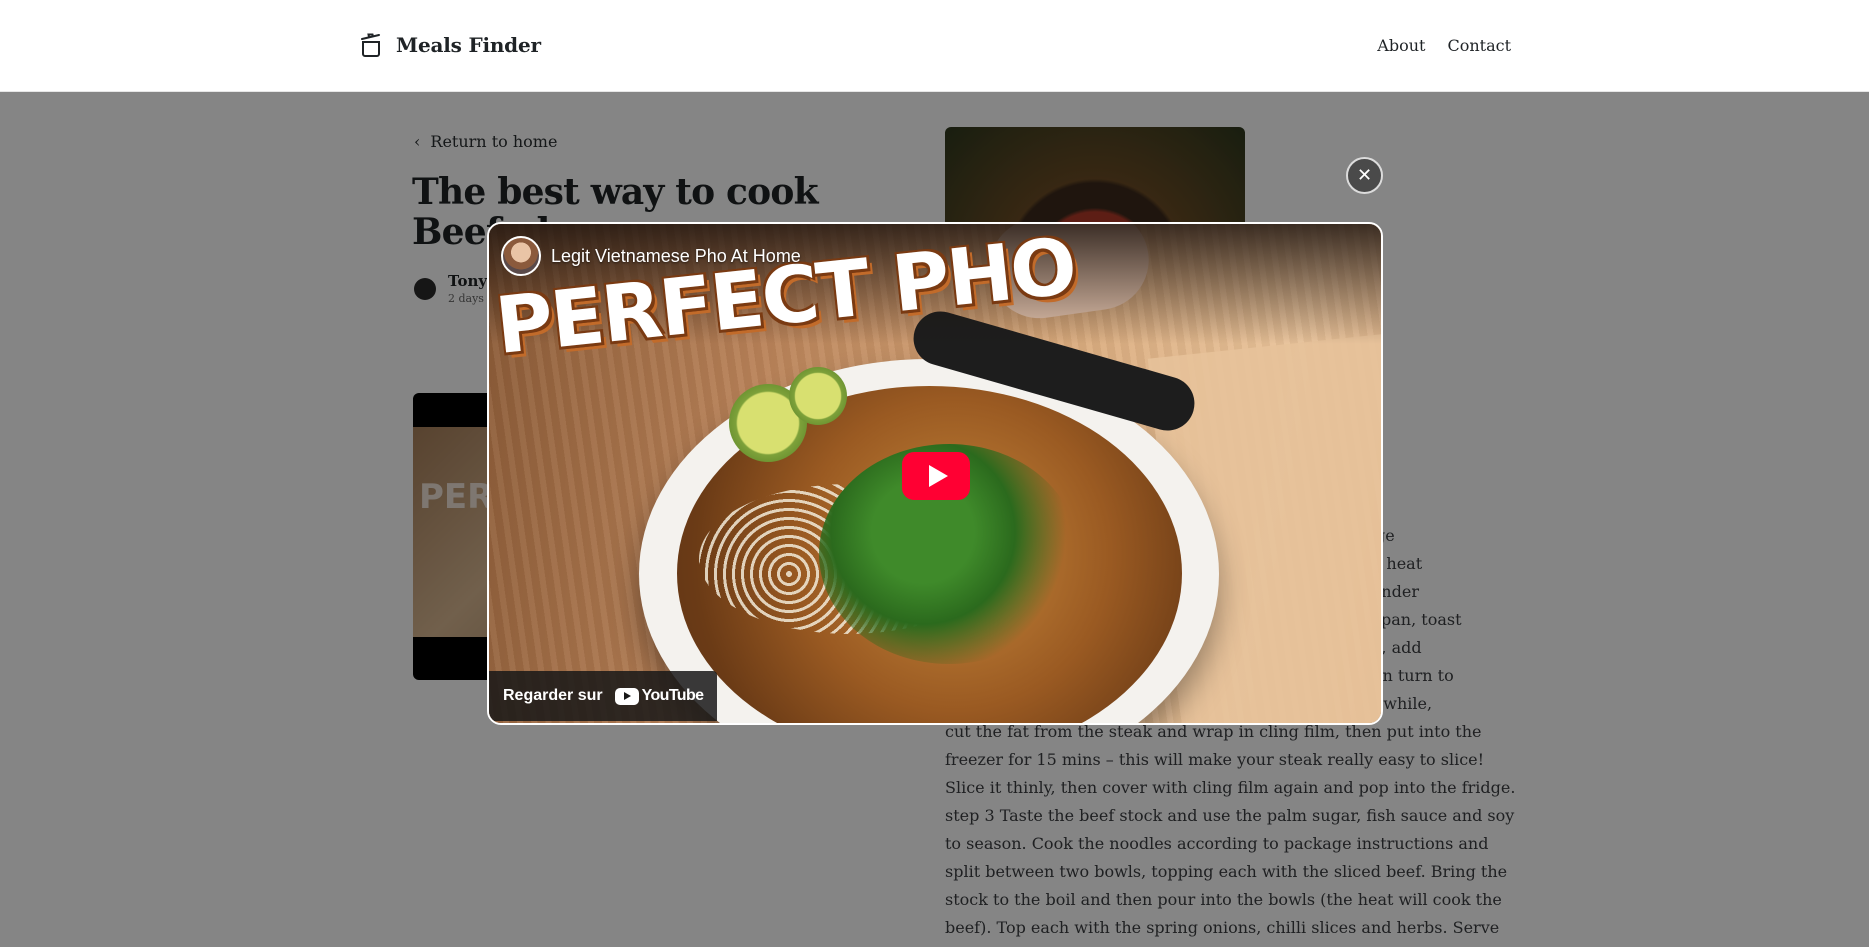 This screenshot has height=947, width=1869. I want to click on play-icon, so click(938, 476).